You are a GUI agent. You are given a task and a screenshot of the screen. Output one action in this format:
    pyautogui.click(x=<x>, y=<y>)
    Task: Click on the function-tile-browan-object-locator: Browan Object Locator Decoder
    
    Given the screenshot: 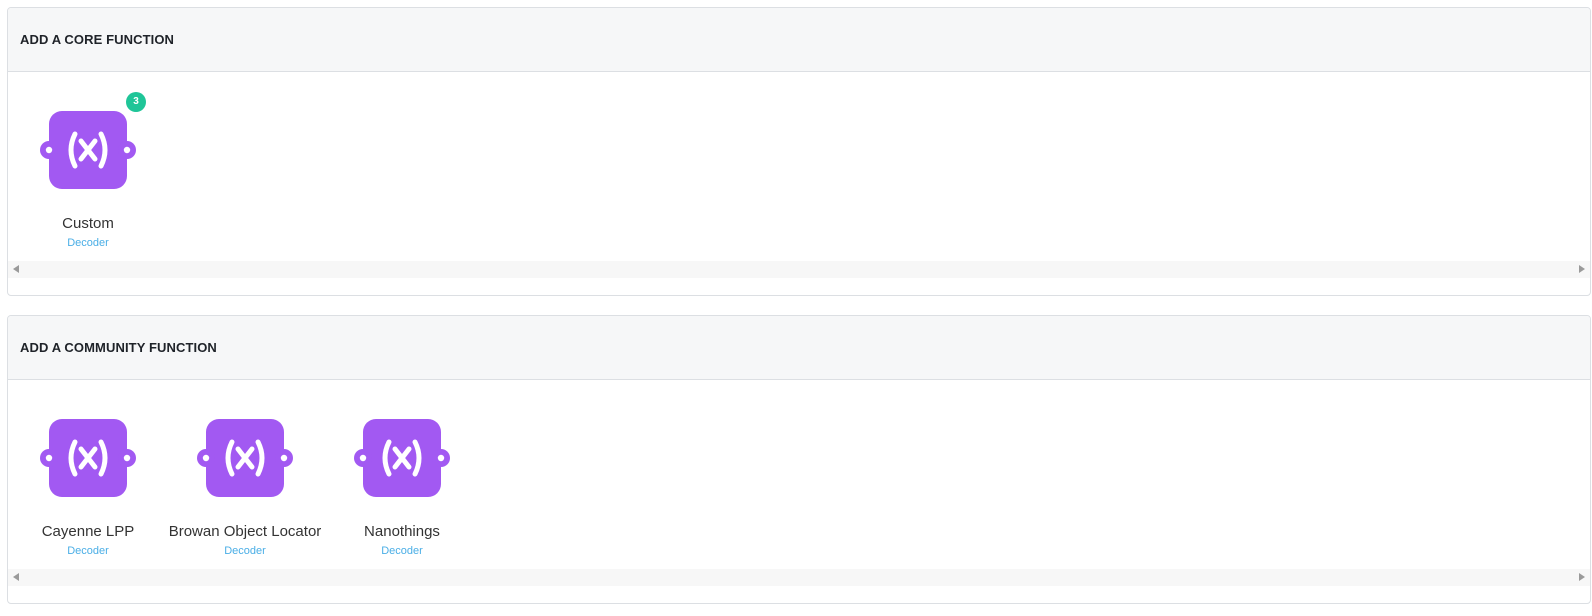 What is the action you would take?
    pyautogui.click(x=245, y=487)
    